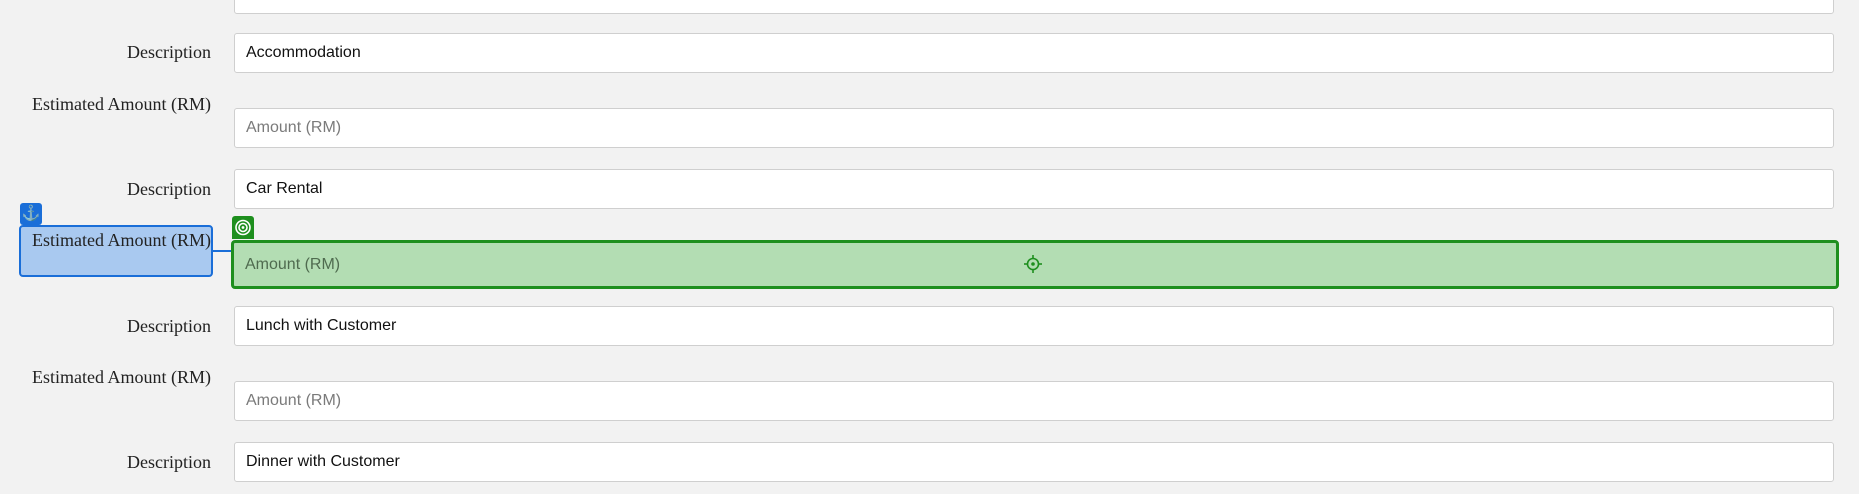  Describe the element at coordinates (1034, 53) in the screenshot. I see `description-input: Accommodation` at that location.